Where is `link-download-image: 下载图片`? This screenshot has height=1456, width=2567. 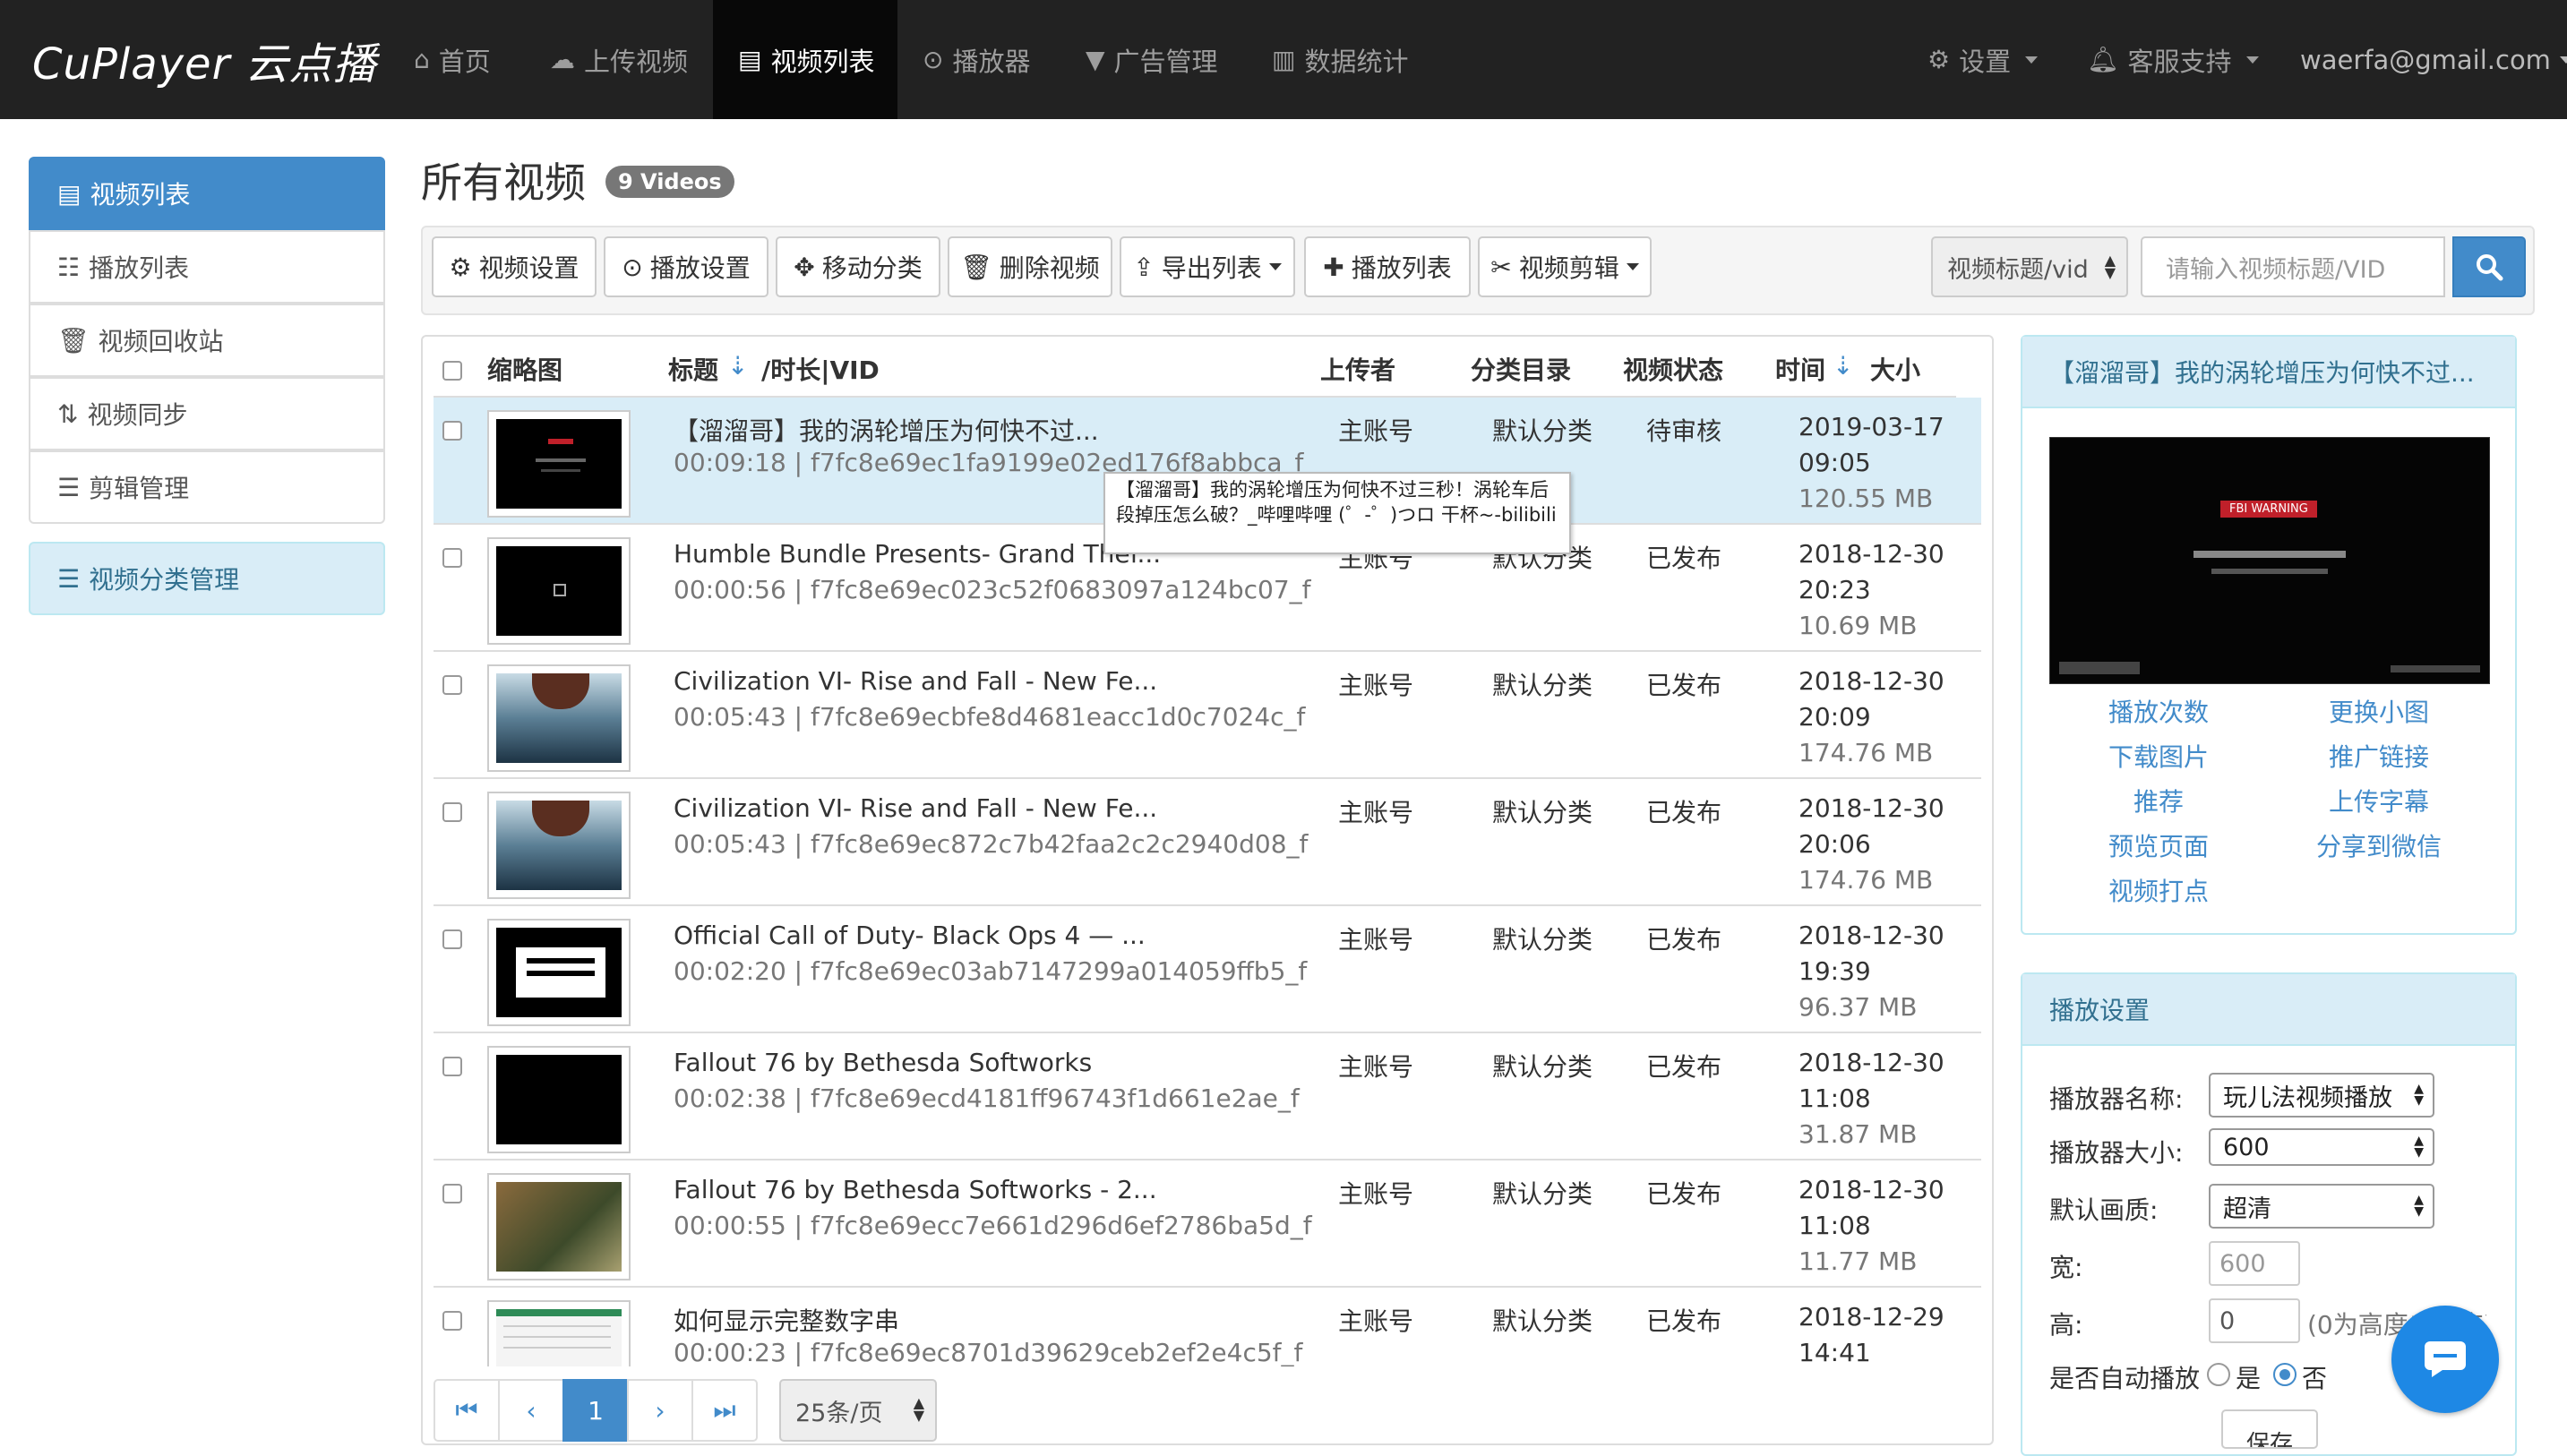
link-download-image: 下载图片 is located at coordinates (2158, 756).